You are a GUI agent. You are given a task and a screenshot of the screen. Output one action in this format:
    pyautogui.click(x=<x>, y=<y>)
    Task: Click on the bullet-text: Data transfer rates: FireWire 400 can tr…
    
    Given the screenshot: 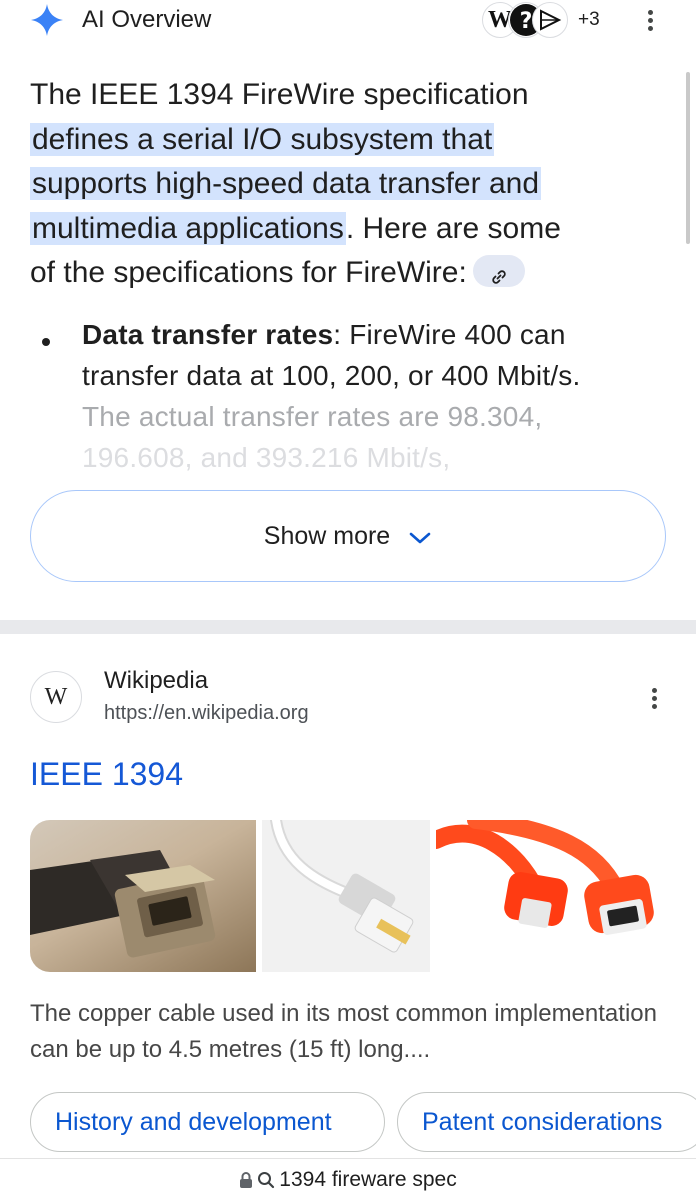 What is the action you would take?
    pyautogui.click(x=372, y=396)
    